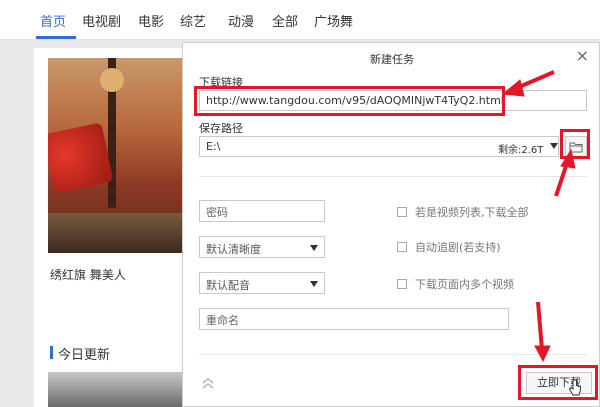  I want to click on arrow-to-download-icon, so click(540, 326).